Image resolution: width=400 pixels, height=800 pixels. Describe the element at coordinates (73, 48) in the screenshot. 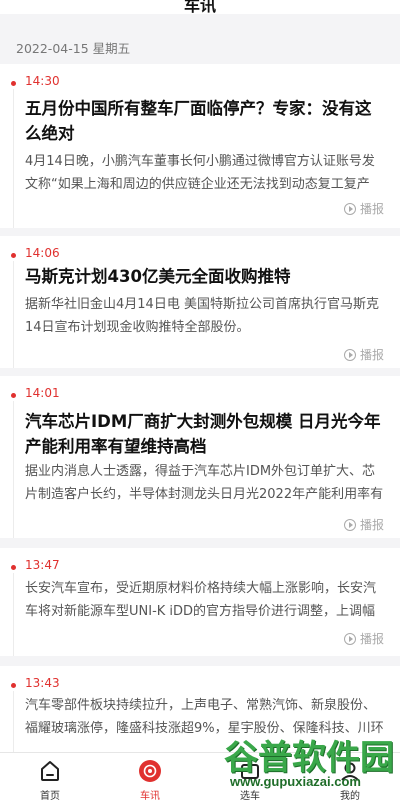

I see `date-label: 2022-04-15 星期五` at that location.